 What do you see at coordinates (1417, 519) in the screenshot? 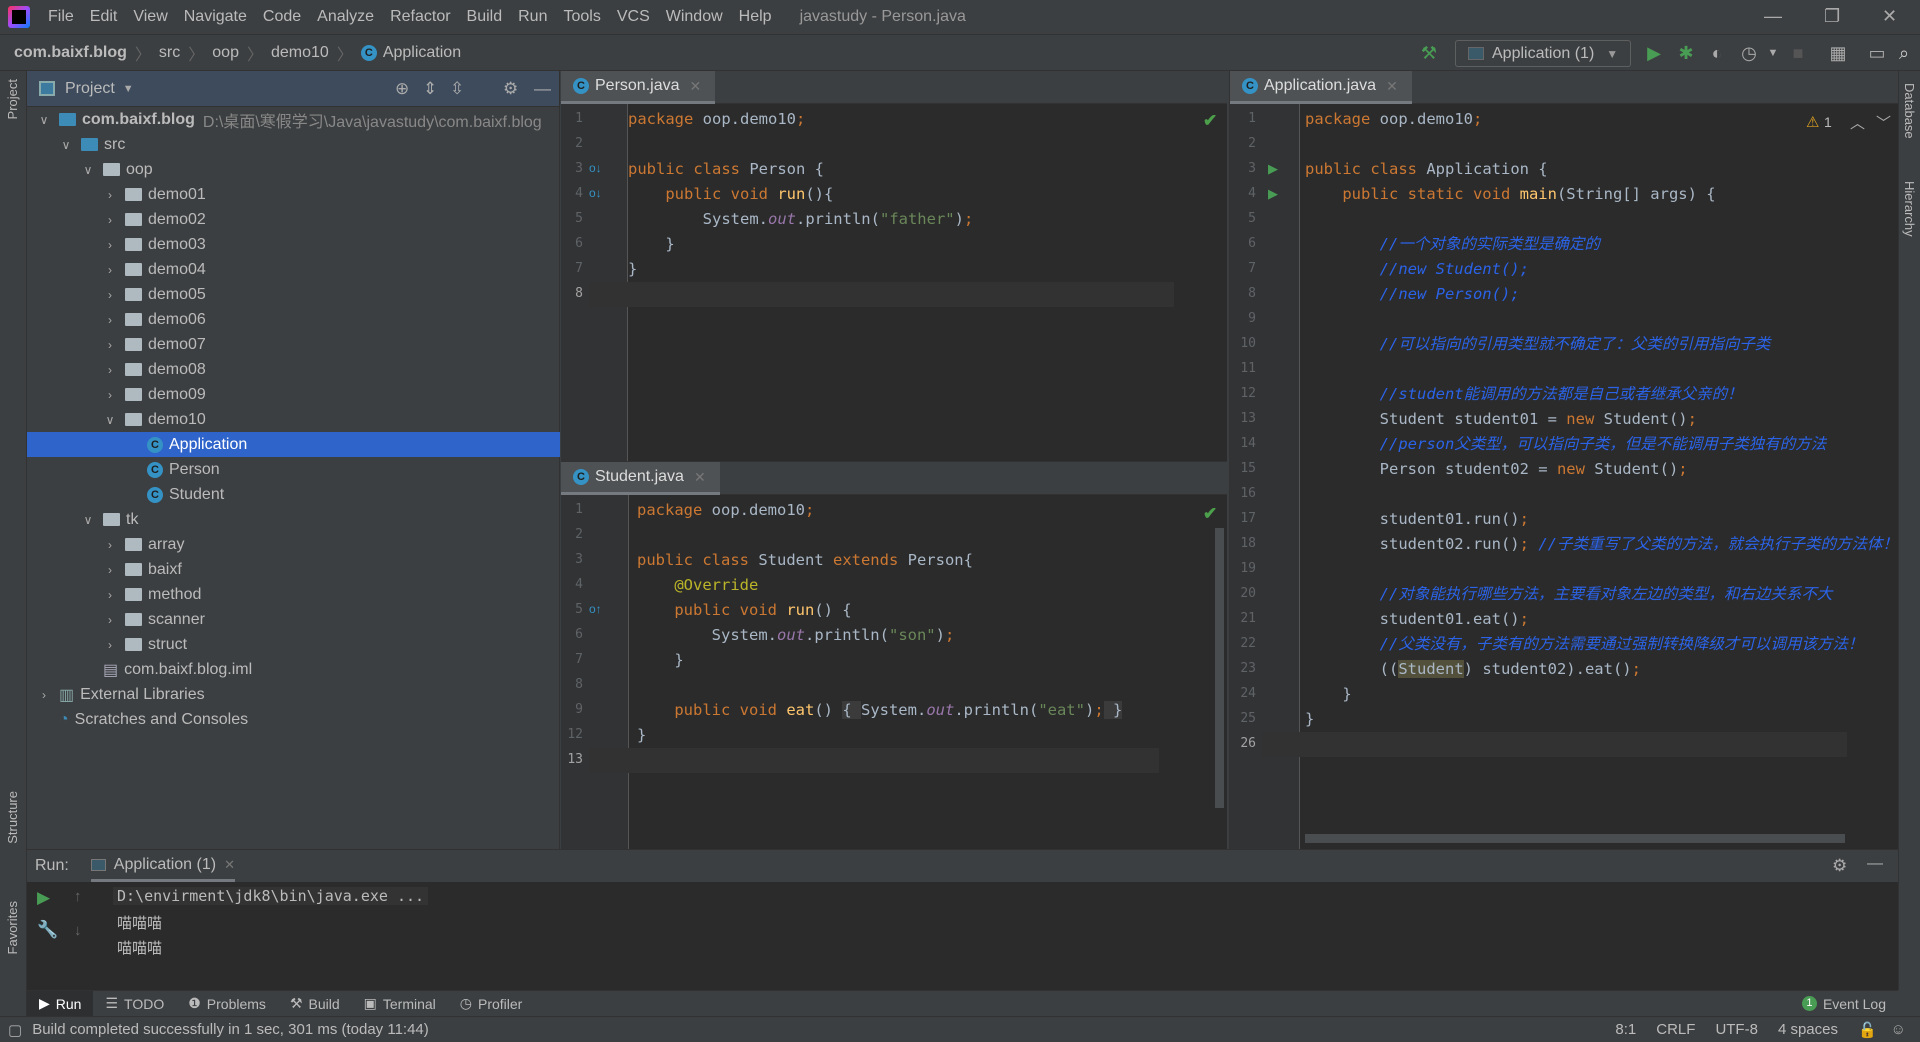
I see `code-line: student01.run();` at bounding box center [1417, 519].